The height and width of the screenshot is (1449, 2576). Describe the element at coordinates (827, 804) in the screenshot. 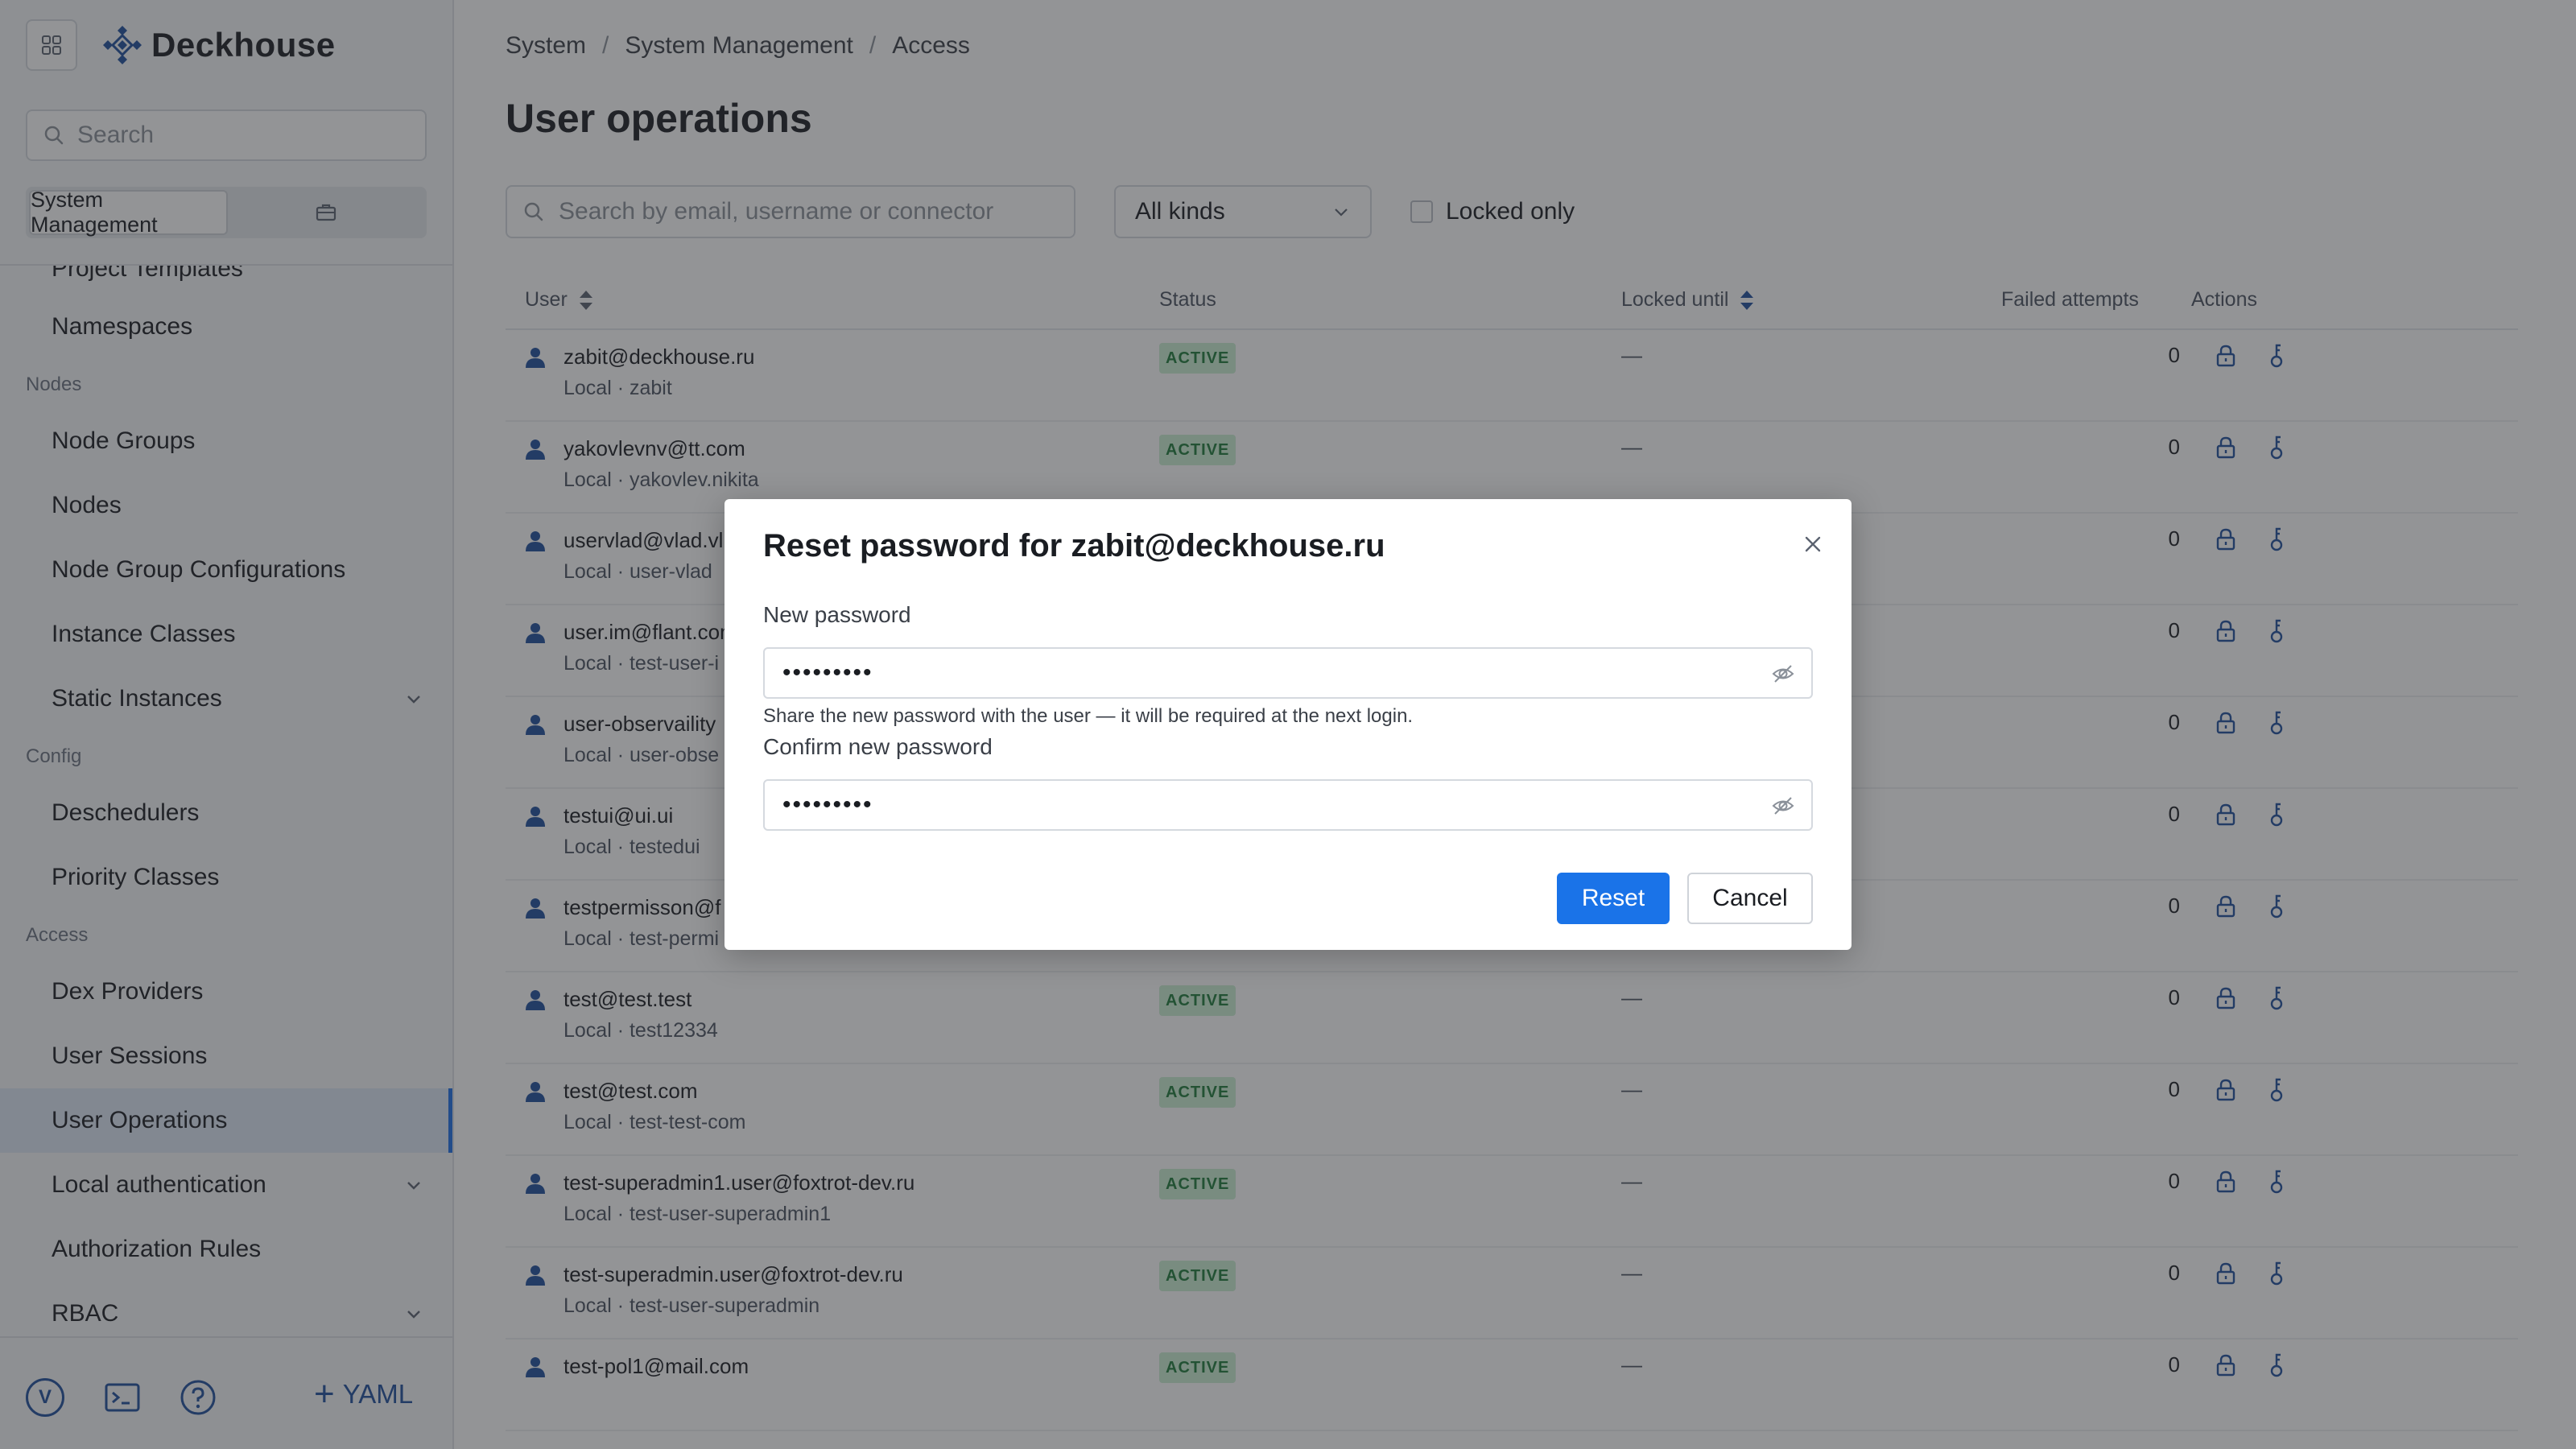

I see `confirm-password-value: •••••••••` at that location.